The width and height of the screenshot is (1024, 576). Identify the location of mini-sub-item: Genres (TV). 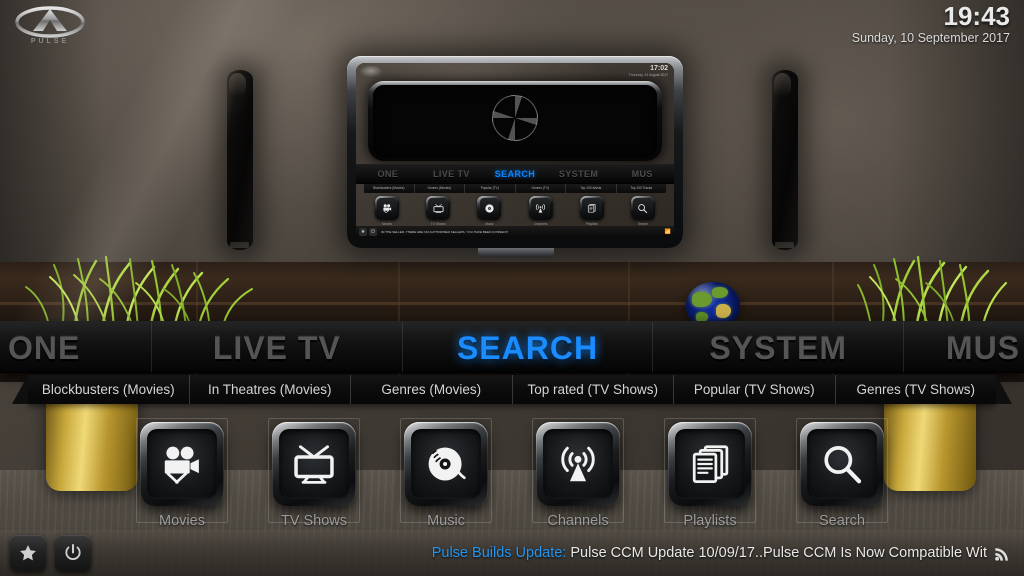
(541, 188).